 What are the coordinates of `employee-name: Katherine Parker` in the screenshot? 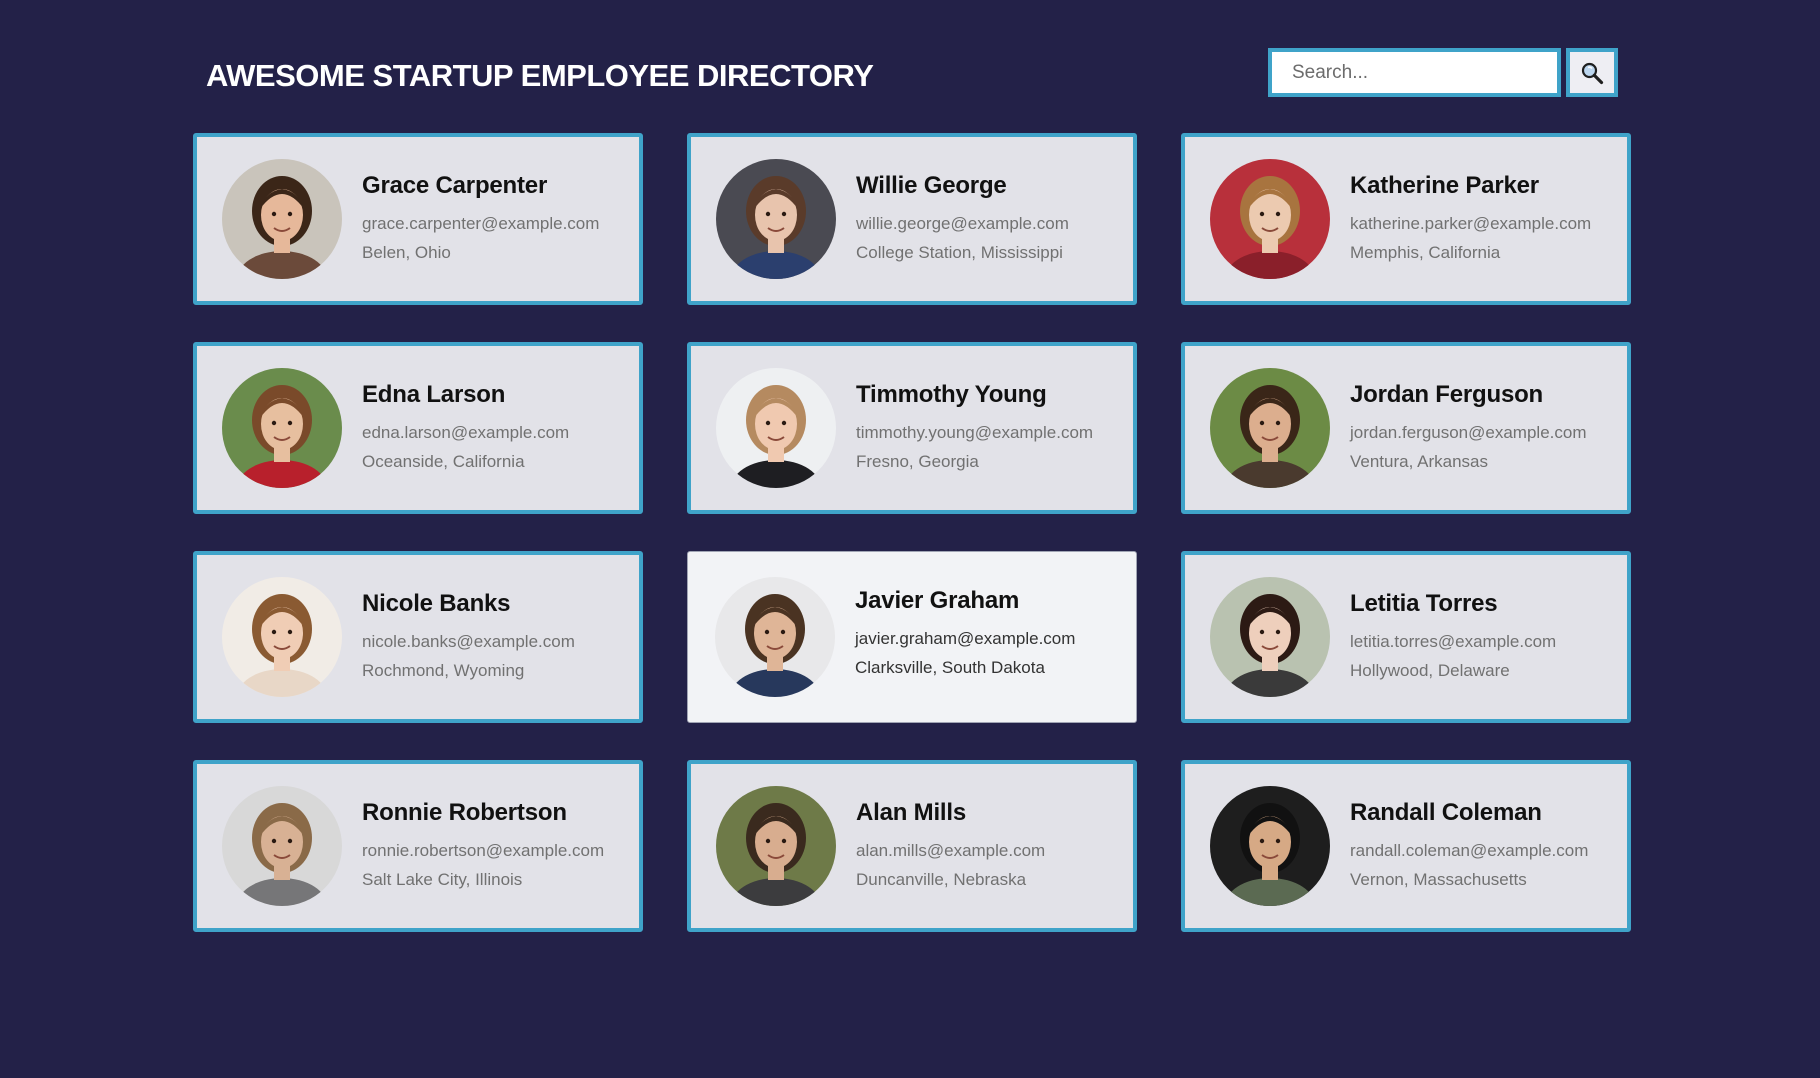 It's located at (1444, 185).